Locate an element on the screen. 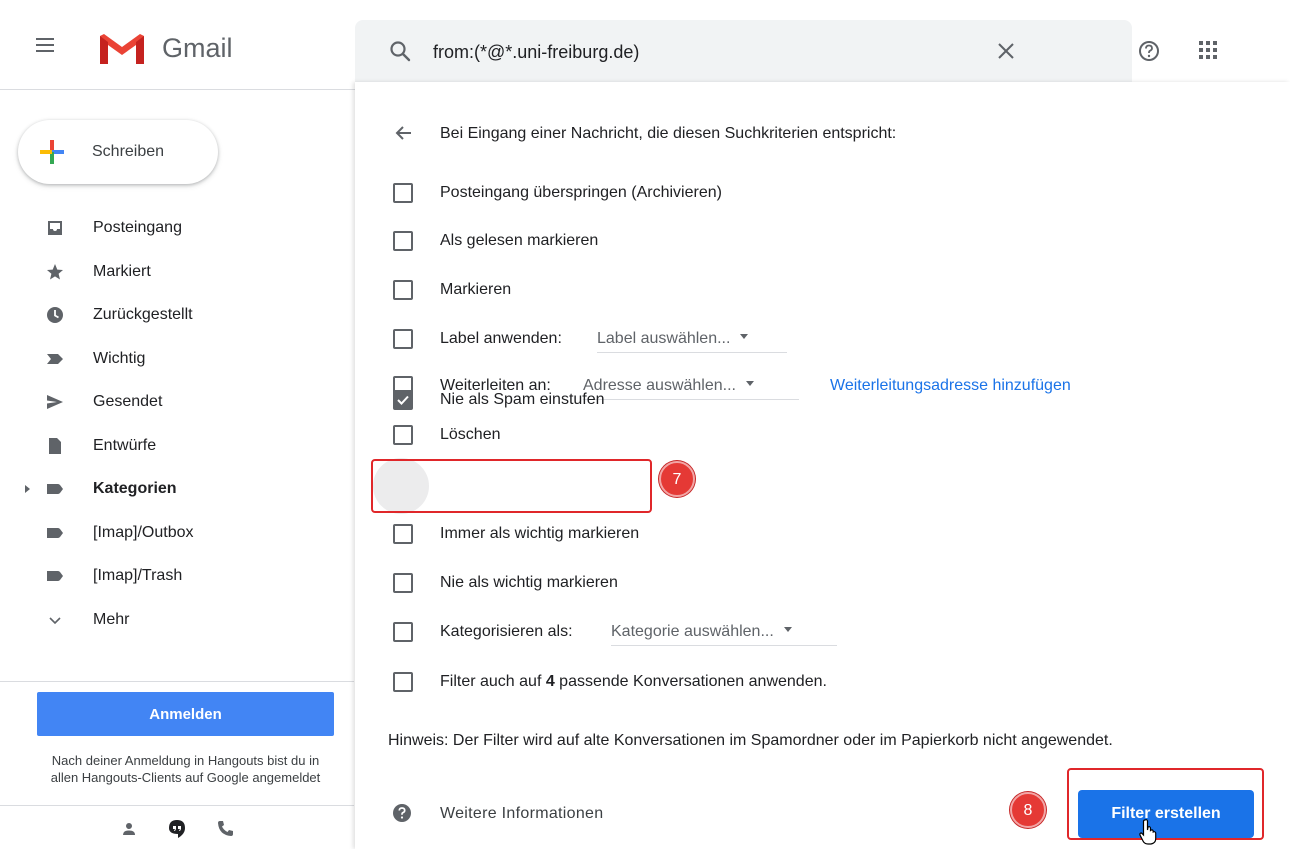 This screenshot has width=1290, height=849. hangouts-icon is located at coordinates (177, 829).